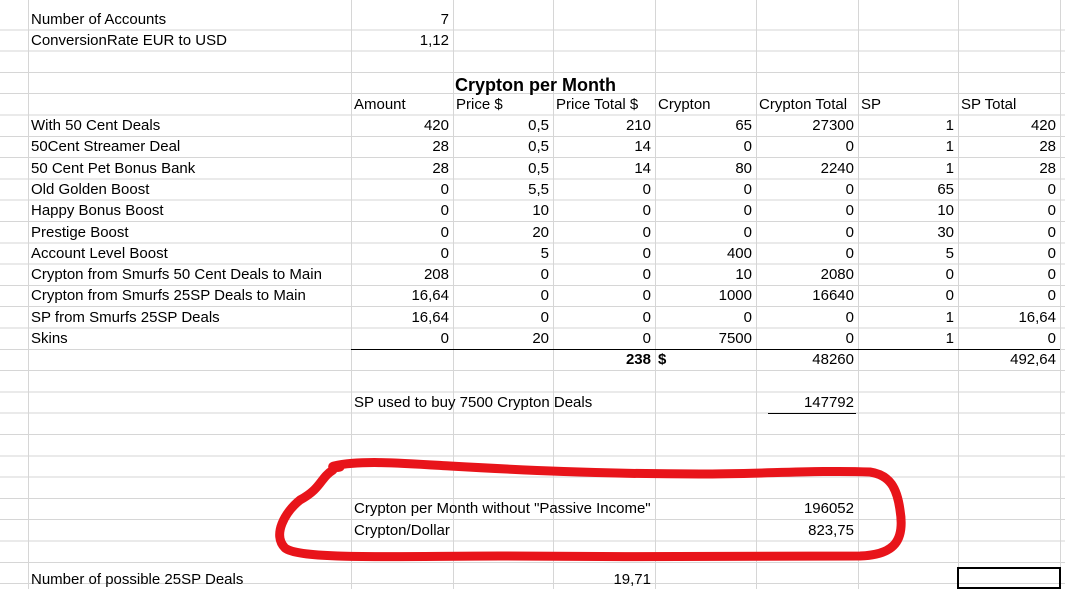 This screenshot has height=590, width=1065. I want to click on red-hand-drawn-circle, so click(590, 510).